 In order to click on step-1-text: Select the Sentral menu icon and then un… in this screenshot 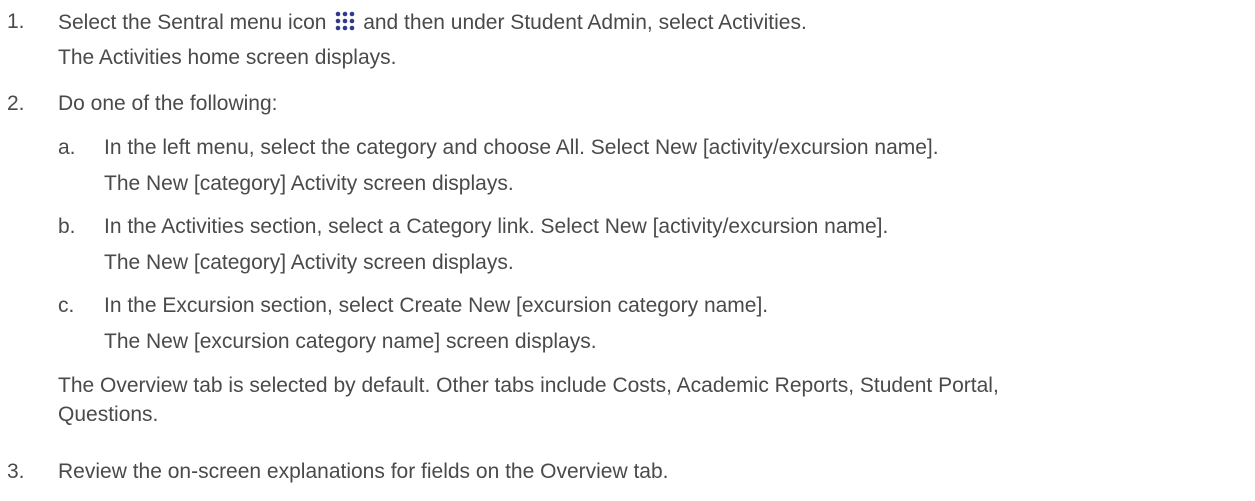, I will do `click(432, 22)`.